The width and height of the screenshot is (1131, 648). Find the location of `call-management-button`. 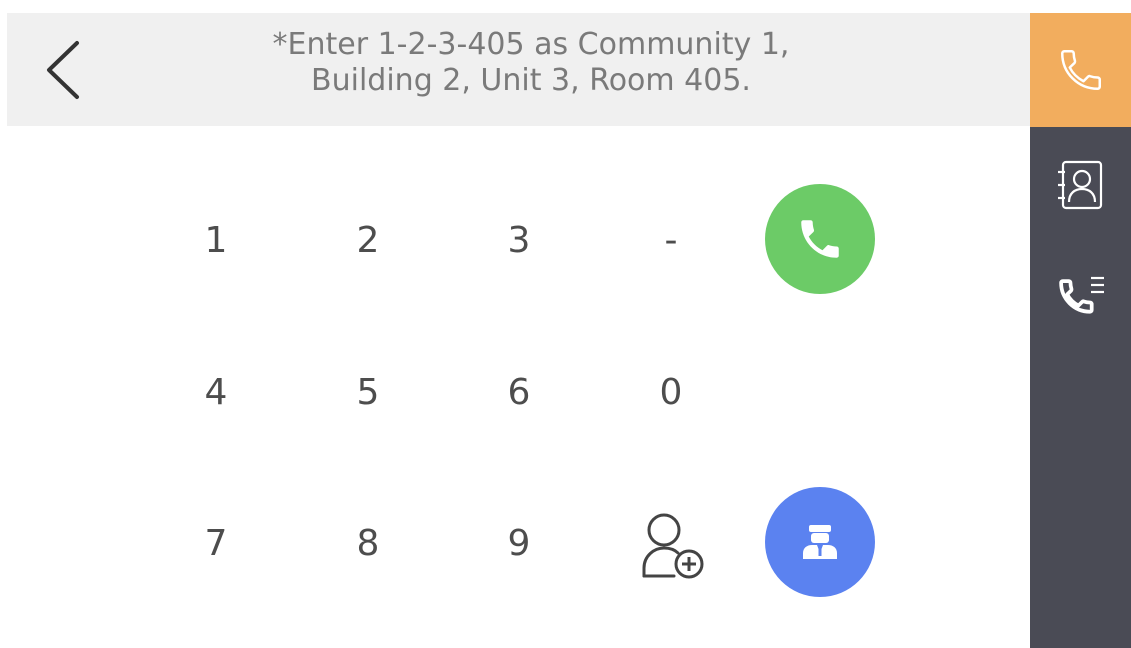

call-management-button is located at coordinates (820, 542).